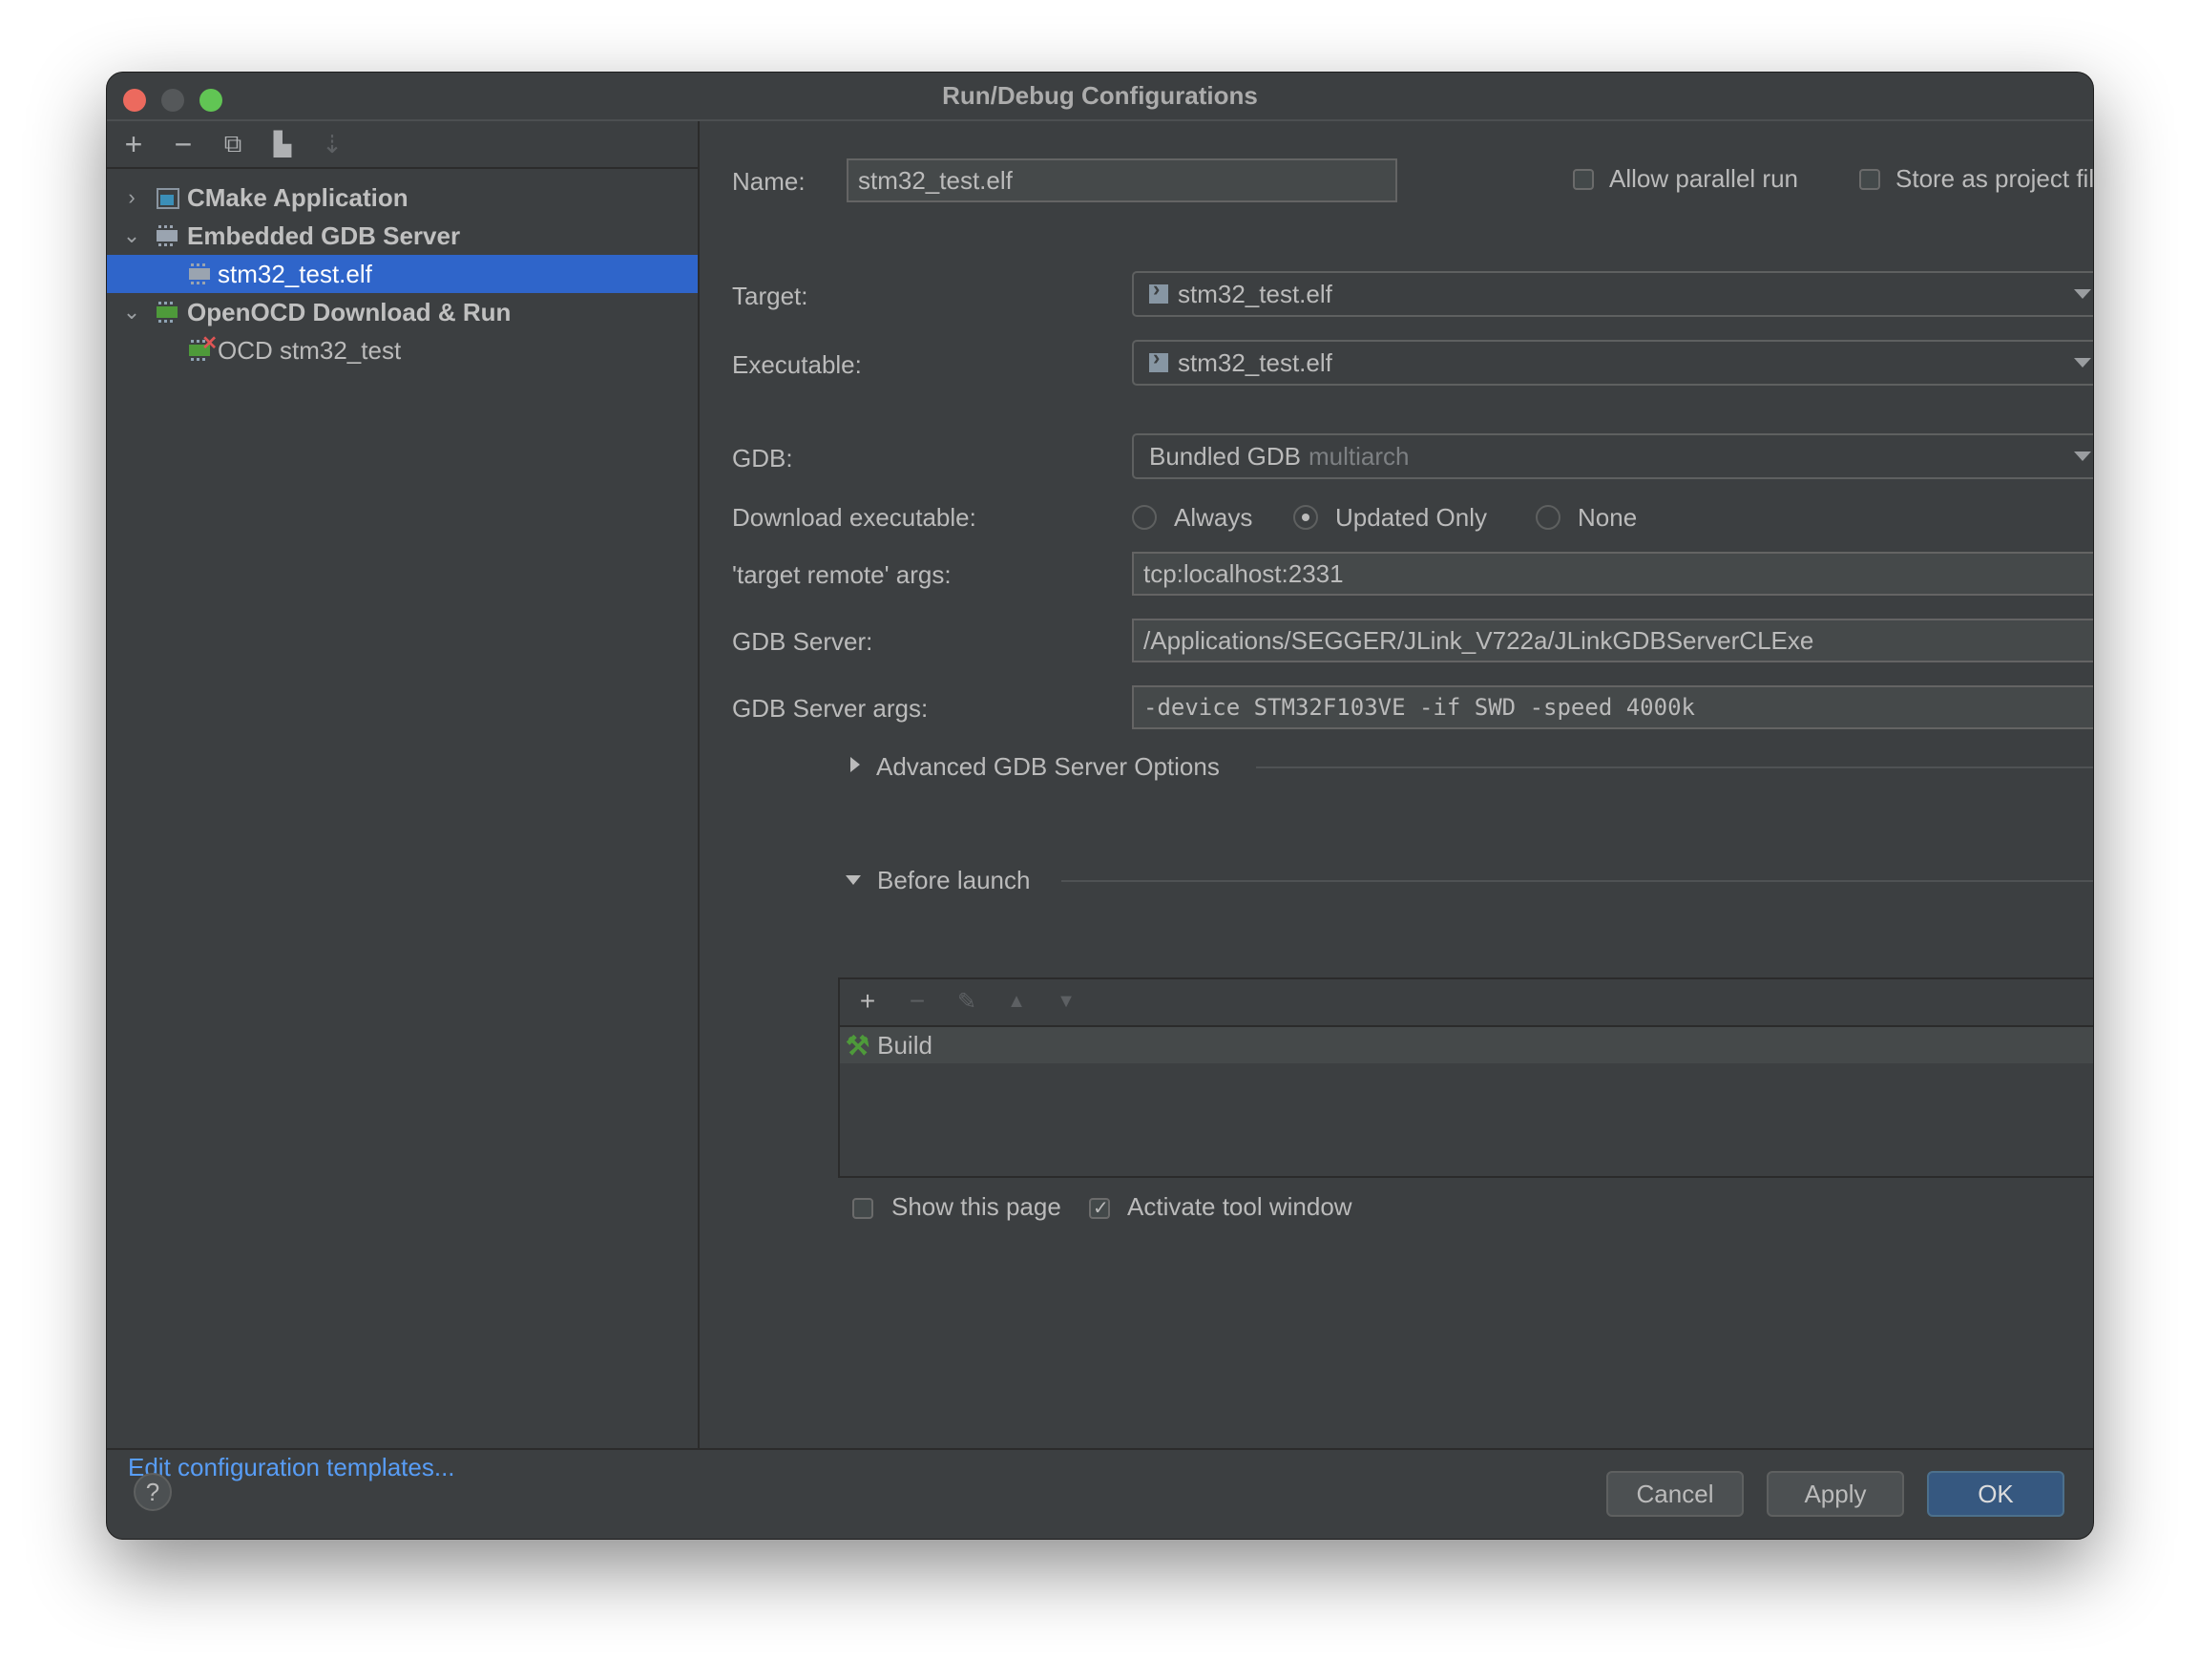 The width and height of the screenshot is (2199, 1680). What do you see at coordinates (402, 274) in the screenshot?
I see `tree-item-stm32-test-elf: stm32_test.elf` at bounding box center [402, 274].